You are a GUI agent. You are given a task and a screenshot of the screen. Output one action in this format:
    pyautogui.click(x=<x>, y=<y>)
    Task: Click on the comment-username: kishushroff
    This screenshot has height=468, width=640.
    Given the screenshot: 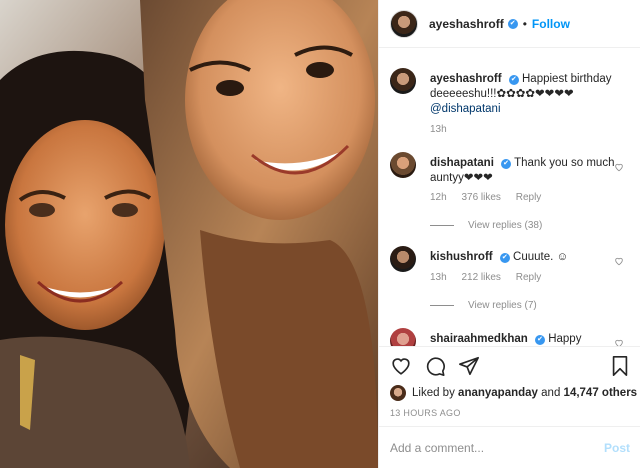 What is the action you would take?
    pyautogui.click(x=461, y=257)
    